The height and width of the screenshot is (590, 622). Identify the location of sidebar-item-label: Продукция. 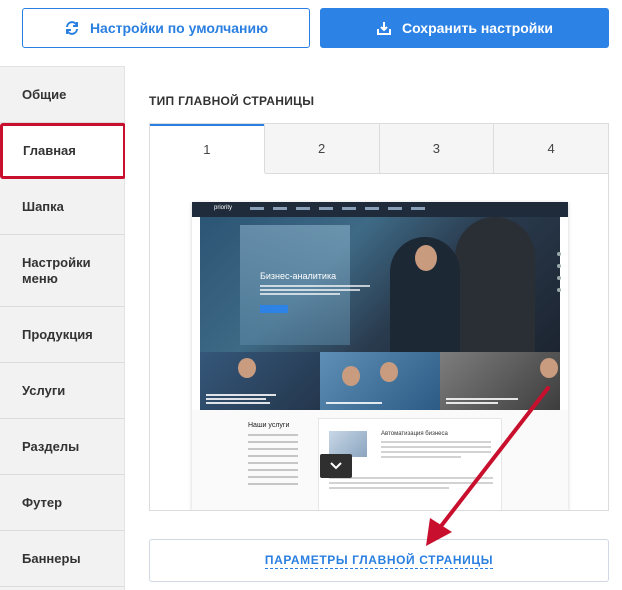
(57, 334).